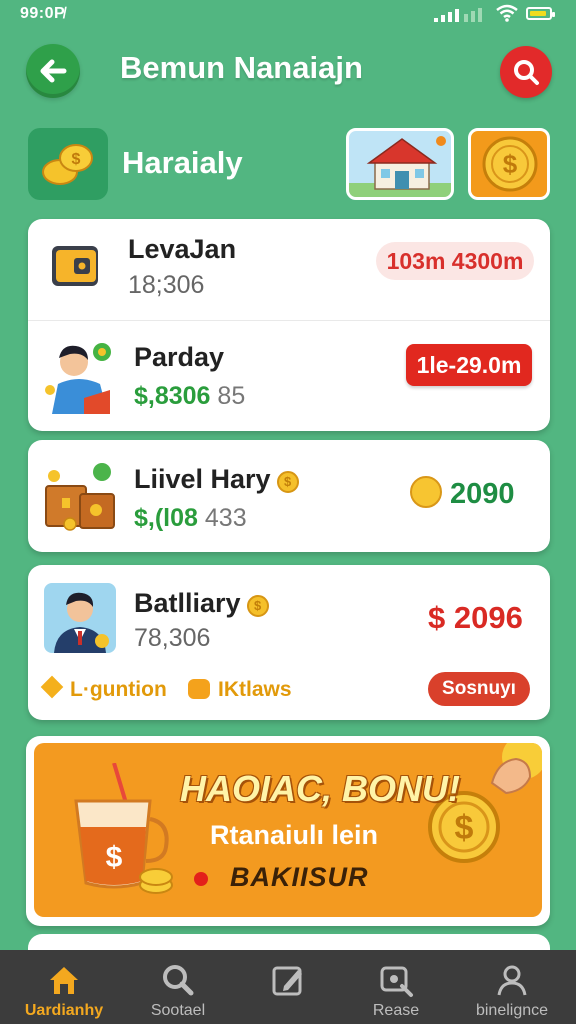 Image resolution: width=576 pixels, height=1024 pixels. What do you see at coordinates (507, 13) in the screenshot?
I see `wifi-icon` at bounding box center [507, 13].